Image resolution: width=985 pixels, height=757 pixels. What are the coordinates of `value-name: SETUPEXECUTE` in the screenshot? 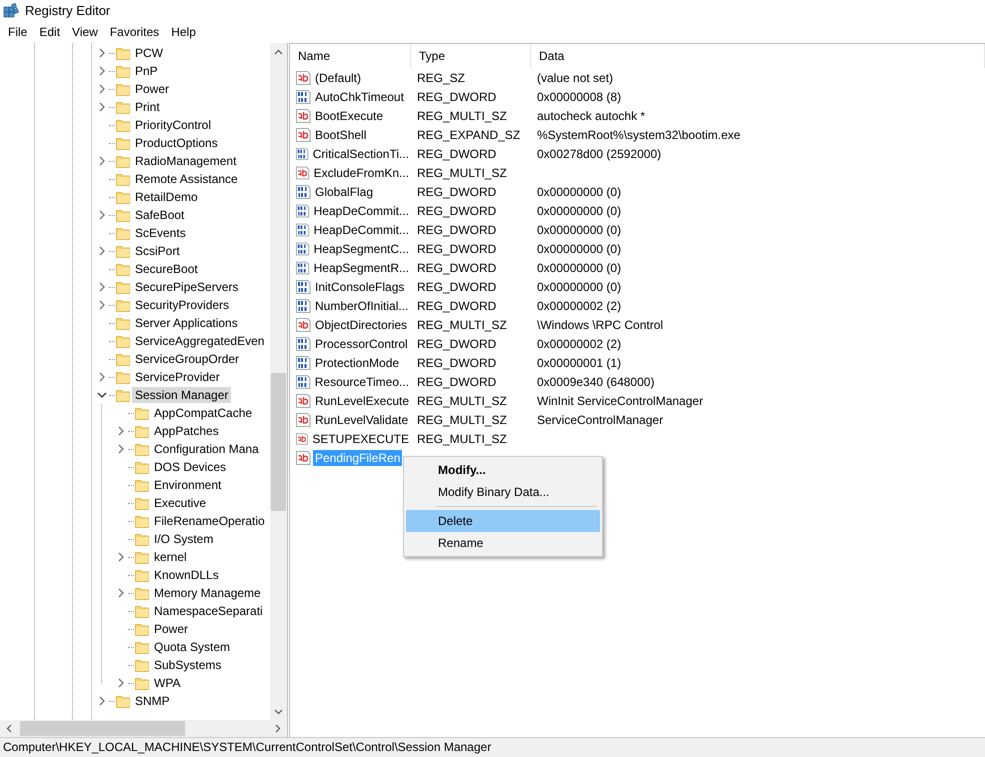 It's located at (360, 438).